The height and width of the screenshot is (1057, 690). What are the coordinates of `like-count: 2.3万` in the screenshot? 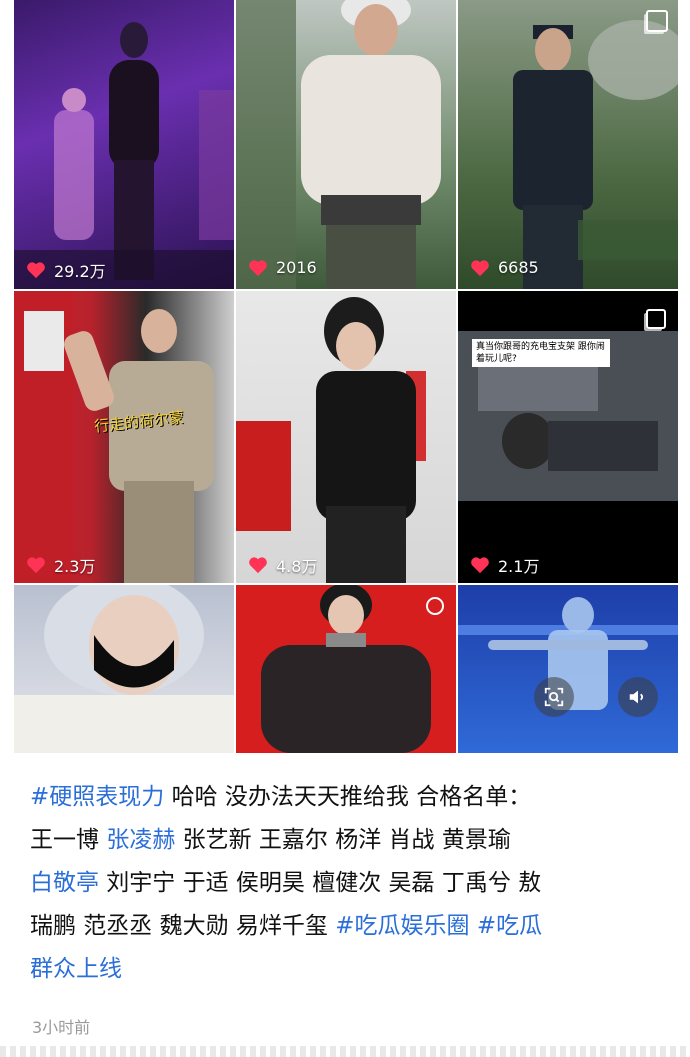 It's located at (60, 565).